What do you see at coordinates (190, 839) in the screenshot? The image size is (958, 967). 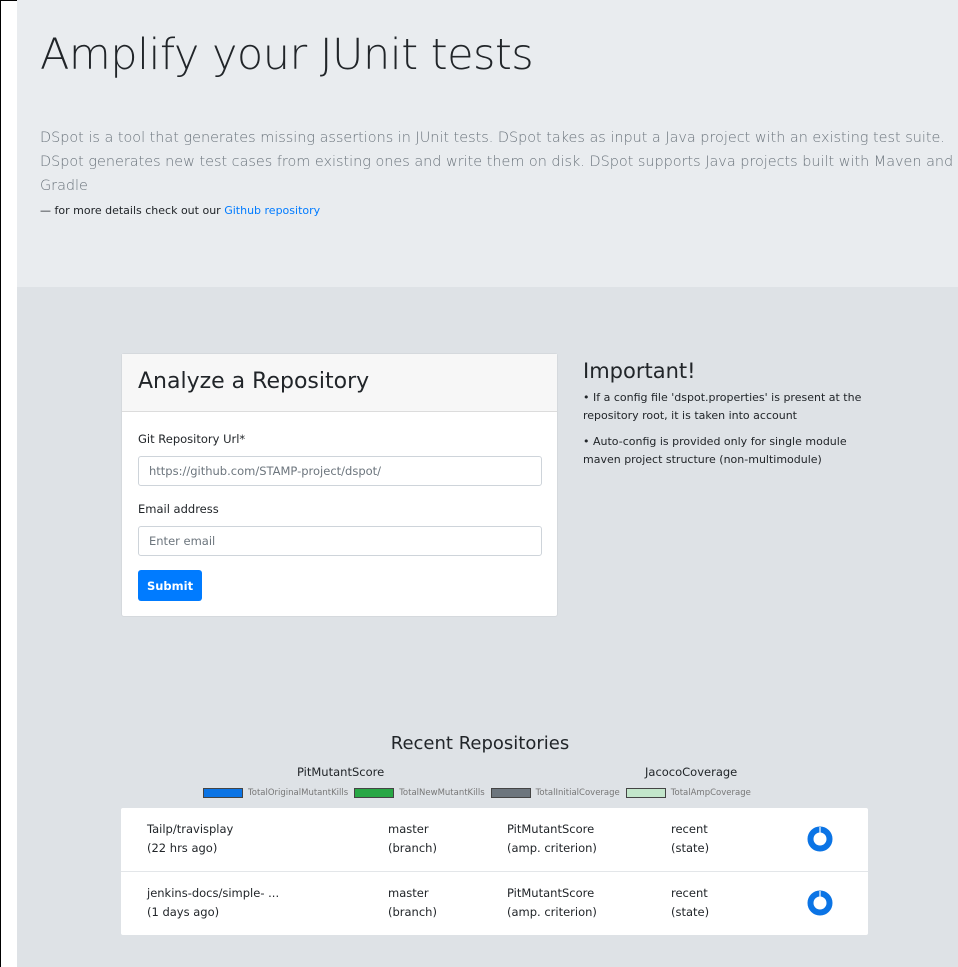 I see `repo-name-cell: Tailp/travisplay (22 hrs ago)` at bounding box center [190, 839].